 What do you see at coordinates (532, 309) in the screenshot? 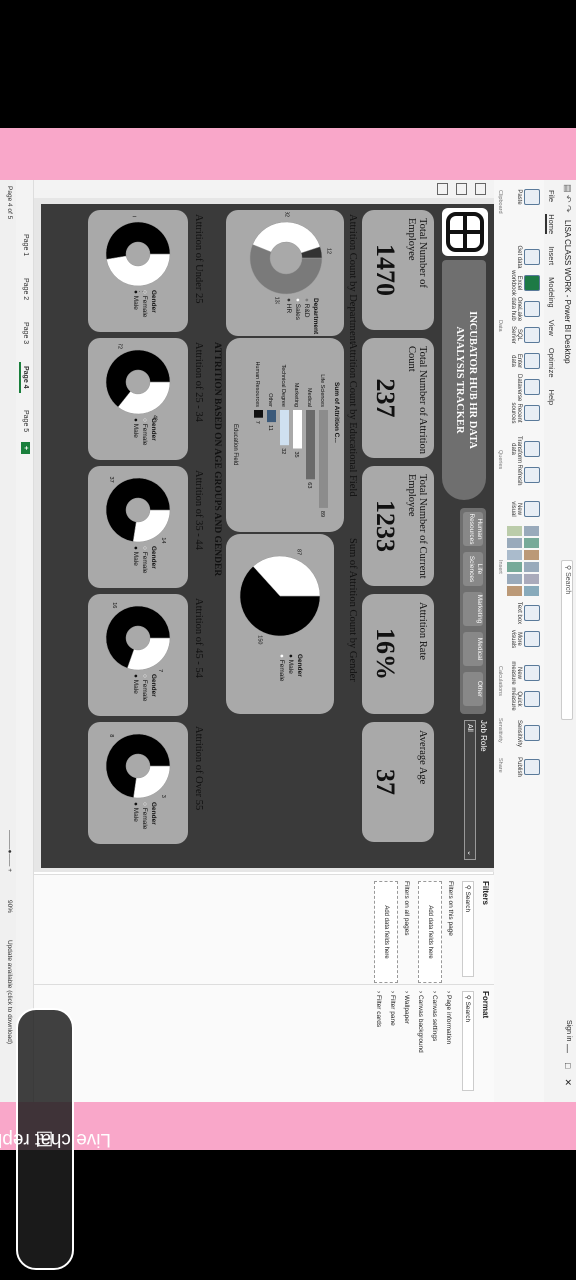
I see `onelake-icon` at bounding box center [532, 309].